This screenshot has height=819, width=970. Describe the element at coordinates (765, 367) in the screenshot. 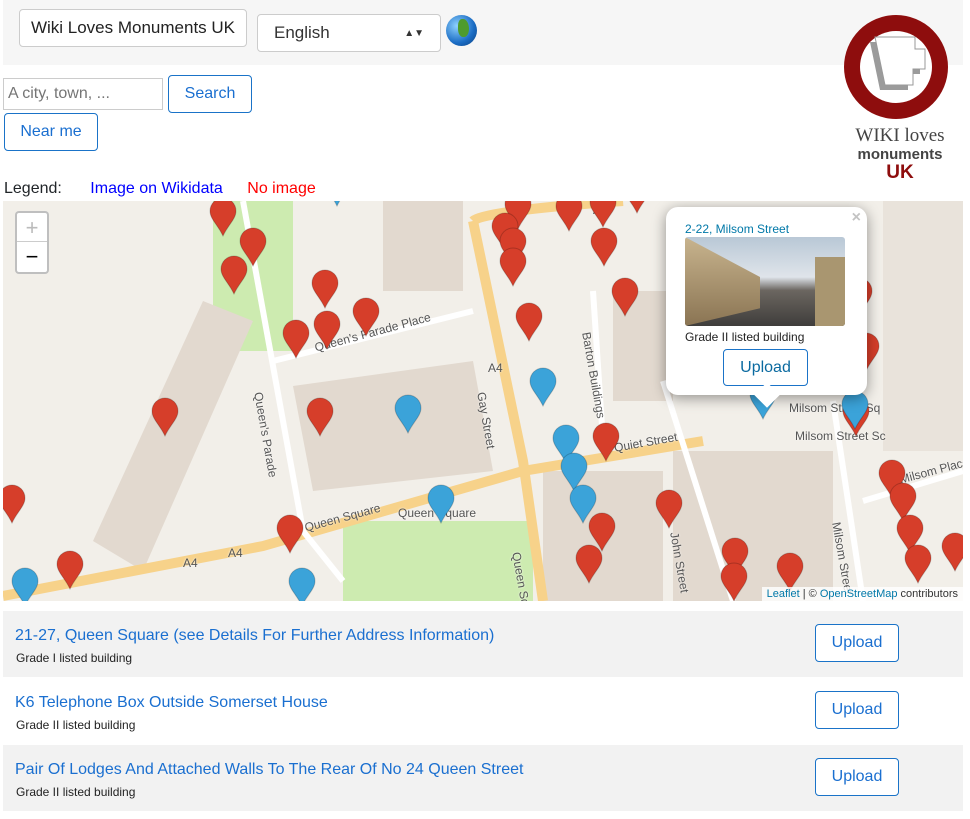

I see `popup-upload-button: Upload` at that location.